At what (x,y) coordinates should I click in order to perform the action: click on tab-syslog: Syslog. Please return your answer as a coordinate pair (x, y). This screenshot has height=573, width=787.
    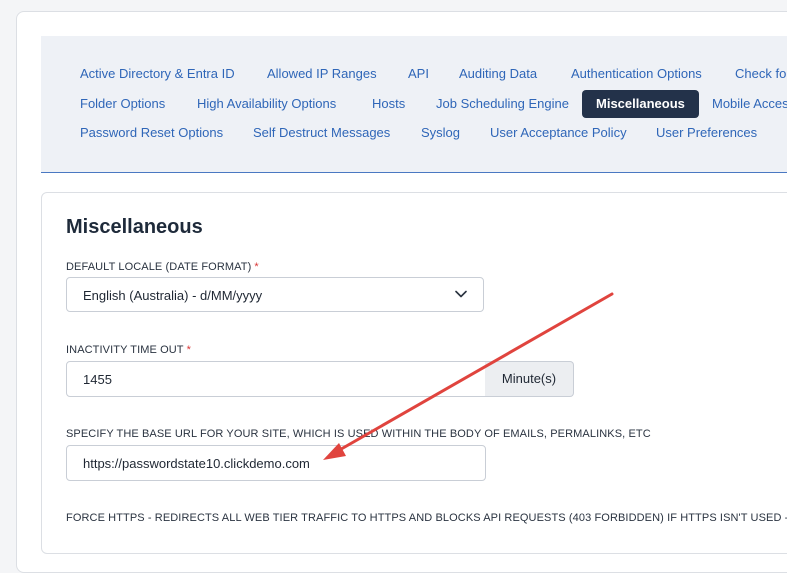
    Looking at the image, I should click on (440, 133).